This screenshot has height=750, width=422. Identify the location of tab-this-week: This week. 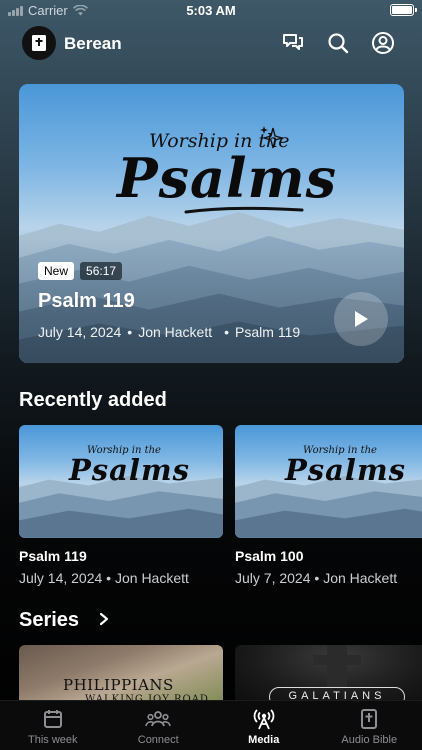
(53, 725).